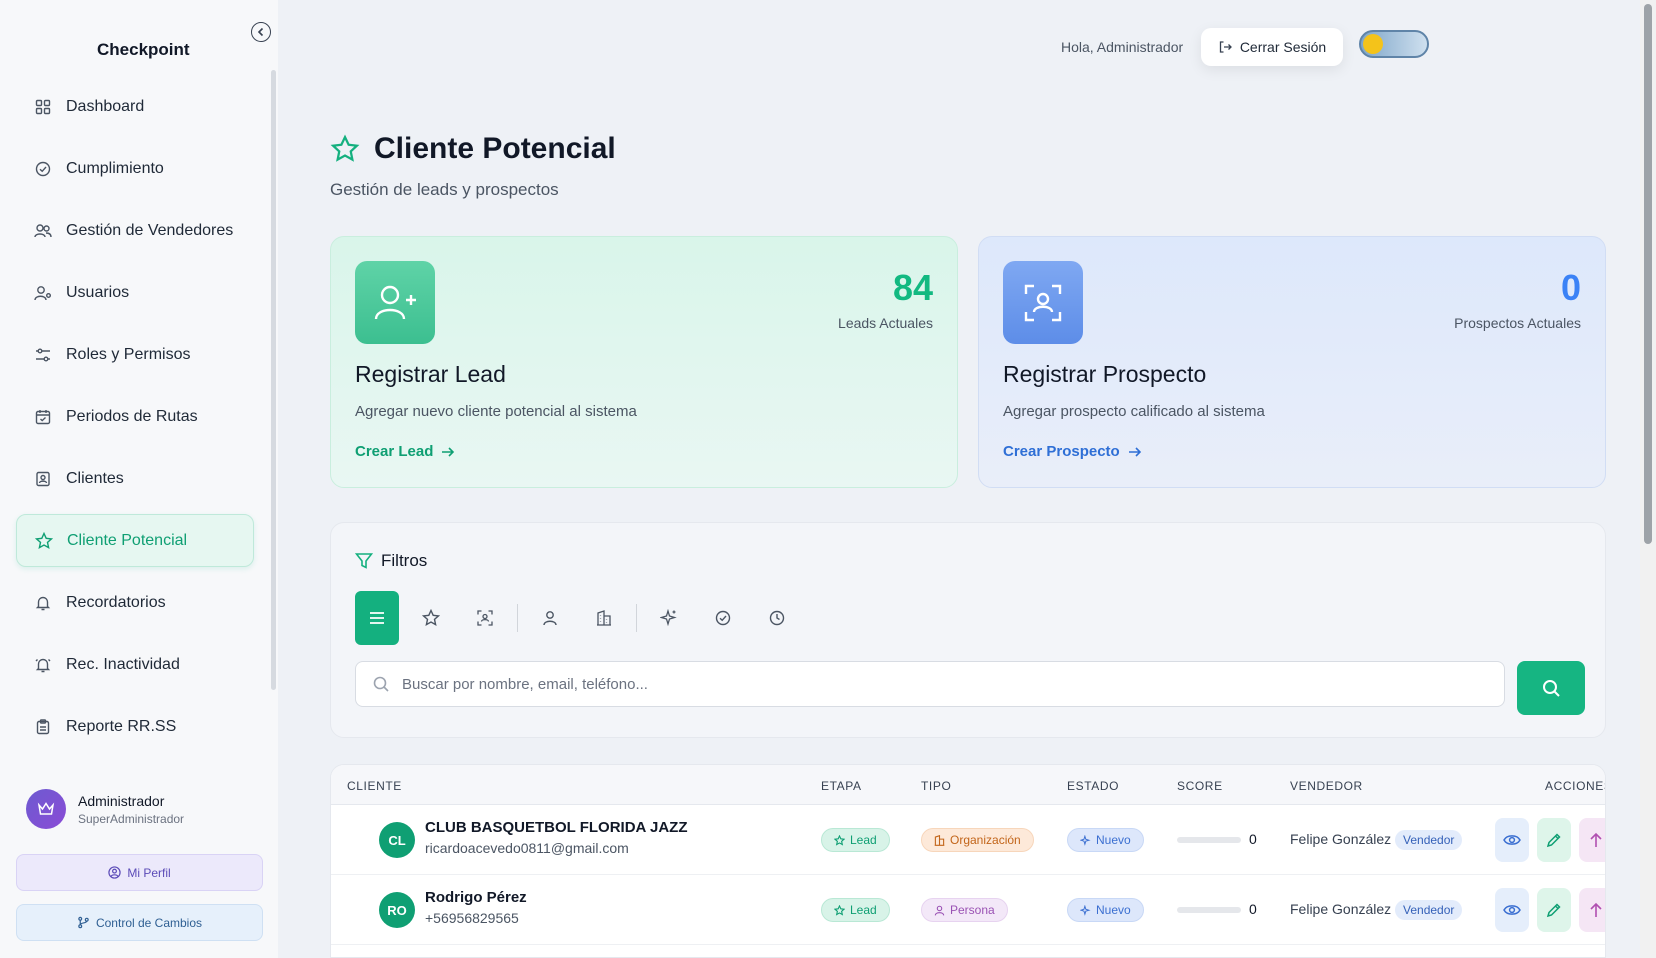 This screenshot has width=1656, height=958. What do you see at coordinates (1575, 786) in the screenshot?
I see `column-header-acciones: ACCIONES` at bounding box center [1575, 786].